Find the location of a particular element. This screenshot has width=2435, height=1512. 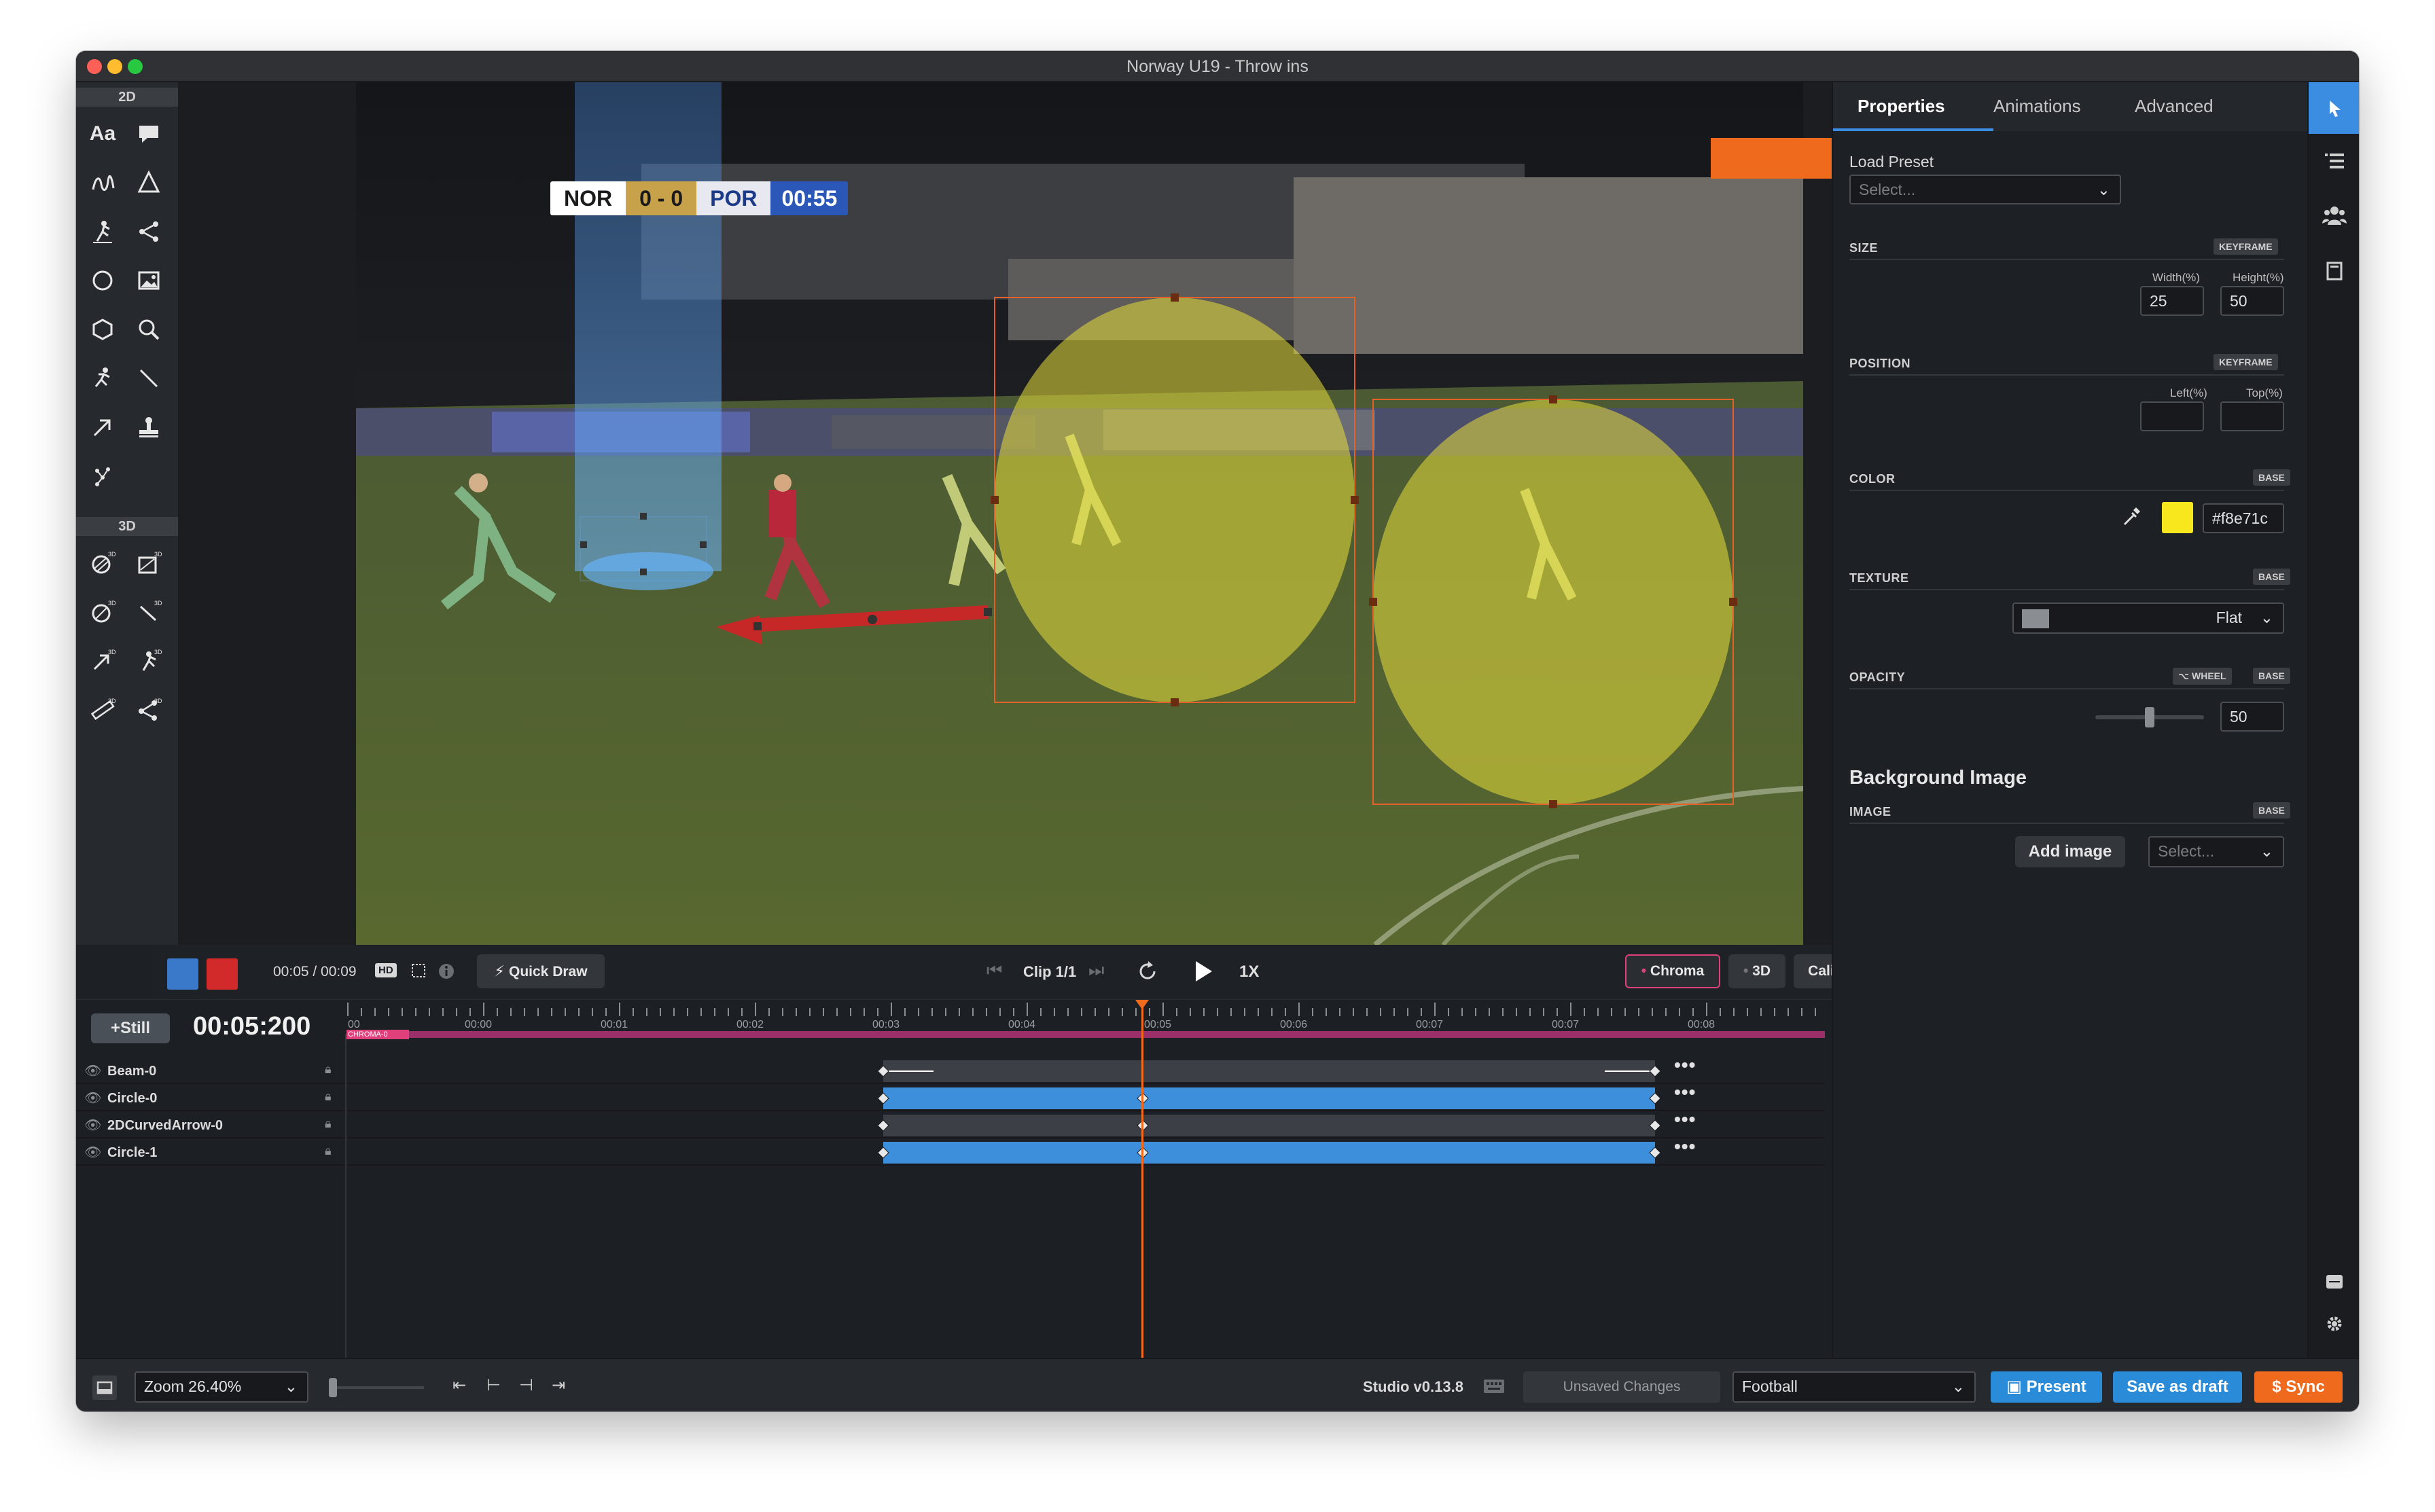

add-still-button: +Still is located at coordinates (130, 1028).